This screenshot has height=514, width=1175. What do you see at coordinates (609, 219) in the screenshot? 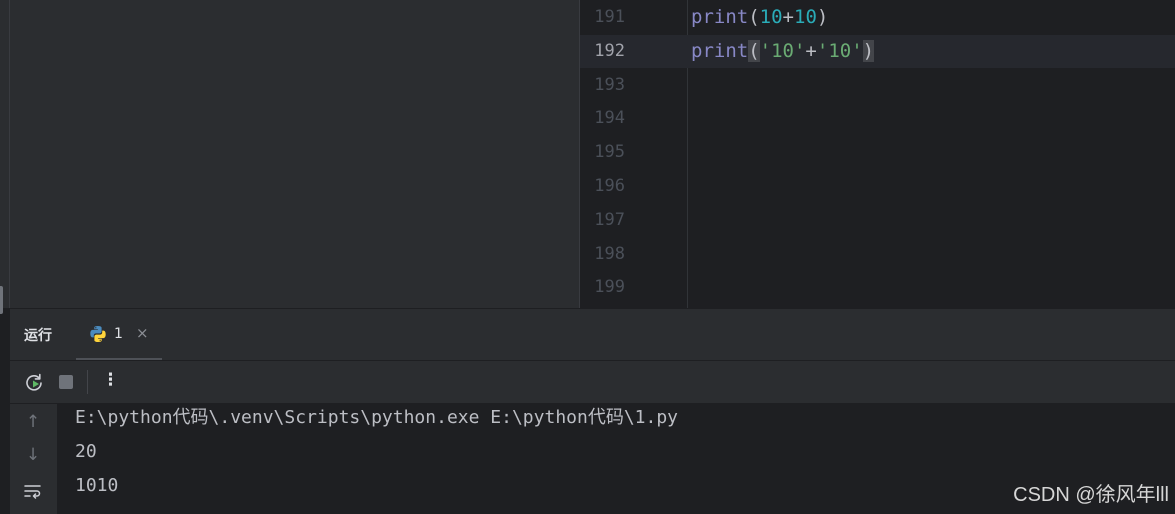
I see `line-number: 197` at bounding box center [609, 219].